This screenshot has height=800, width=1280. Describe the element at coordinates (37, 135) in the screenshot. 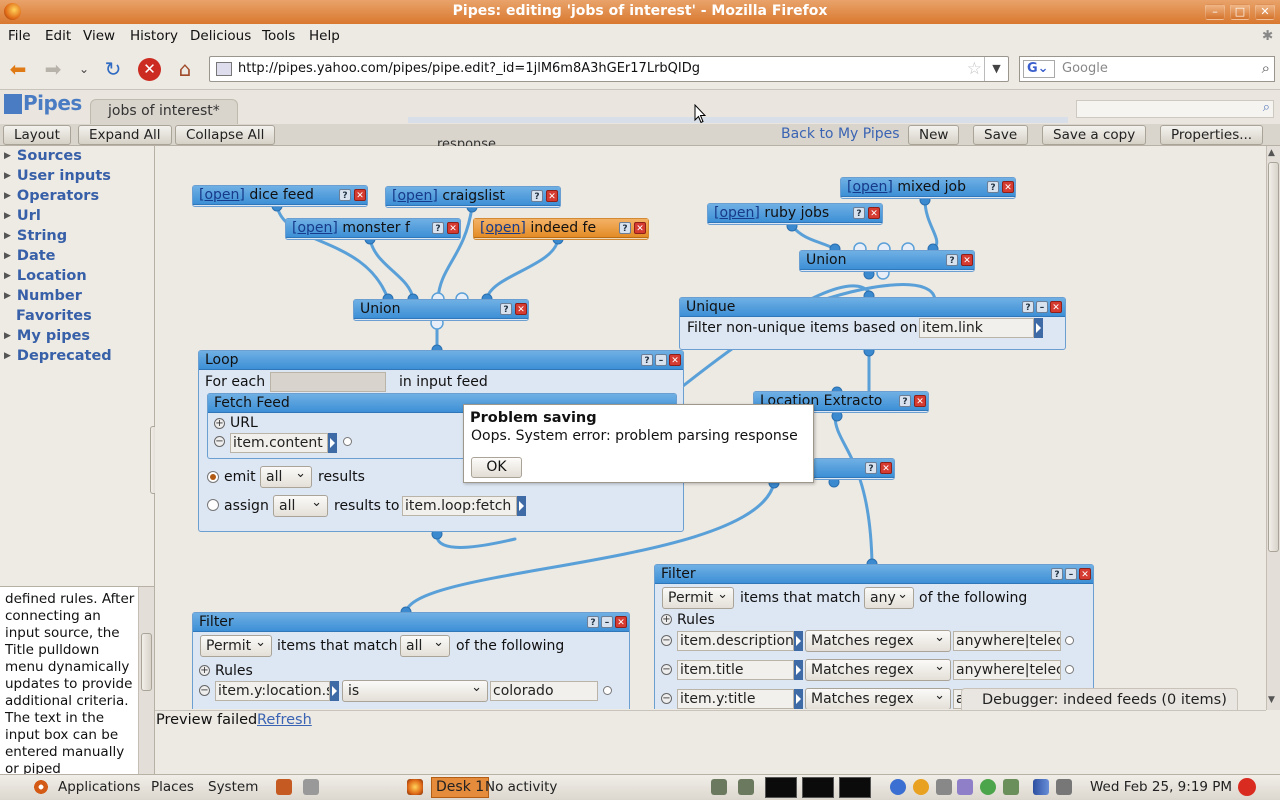

I see `layout-button: Layout` at that location.